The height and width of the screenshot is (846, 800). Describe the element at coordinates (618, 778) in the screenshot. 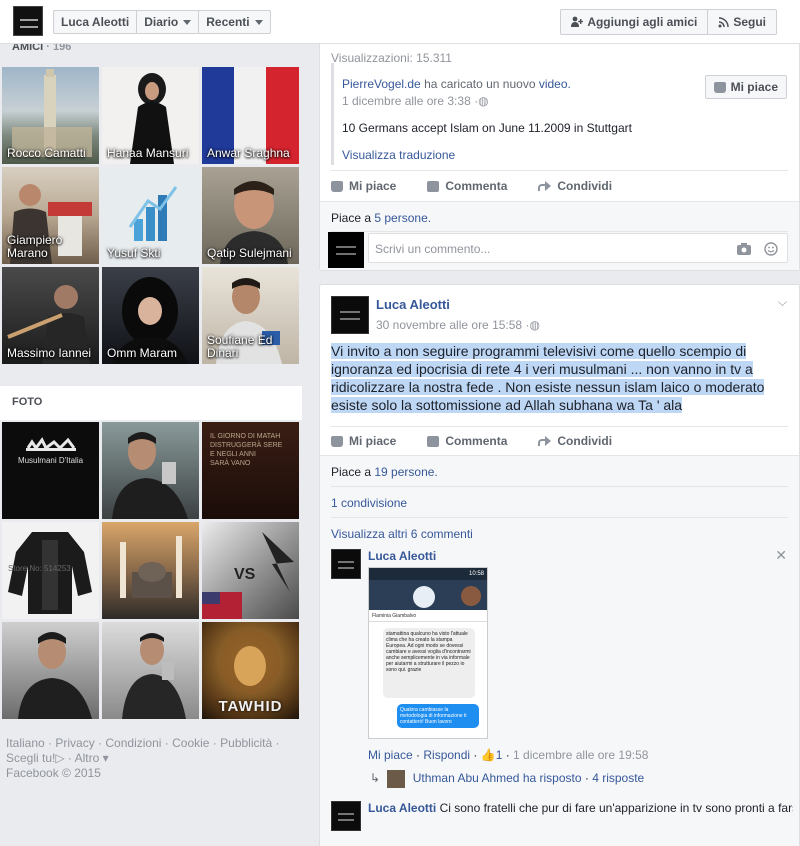

I see `reply-count-link: 4 risposte` at that location.